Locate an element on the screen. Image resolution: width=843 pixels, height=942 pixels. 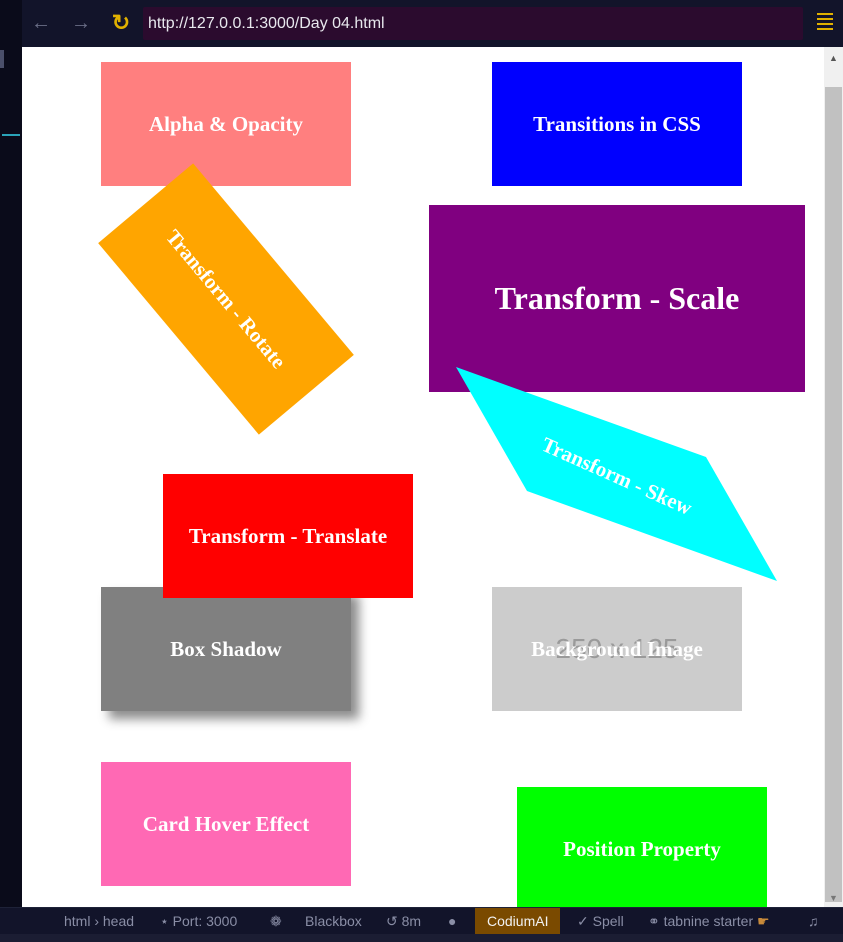
browser-toolbar: ← → ↻ http://127.0.0.1:3000/Day 04.html is located at coordinates (432, 23).